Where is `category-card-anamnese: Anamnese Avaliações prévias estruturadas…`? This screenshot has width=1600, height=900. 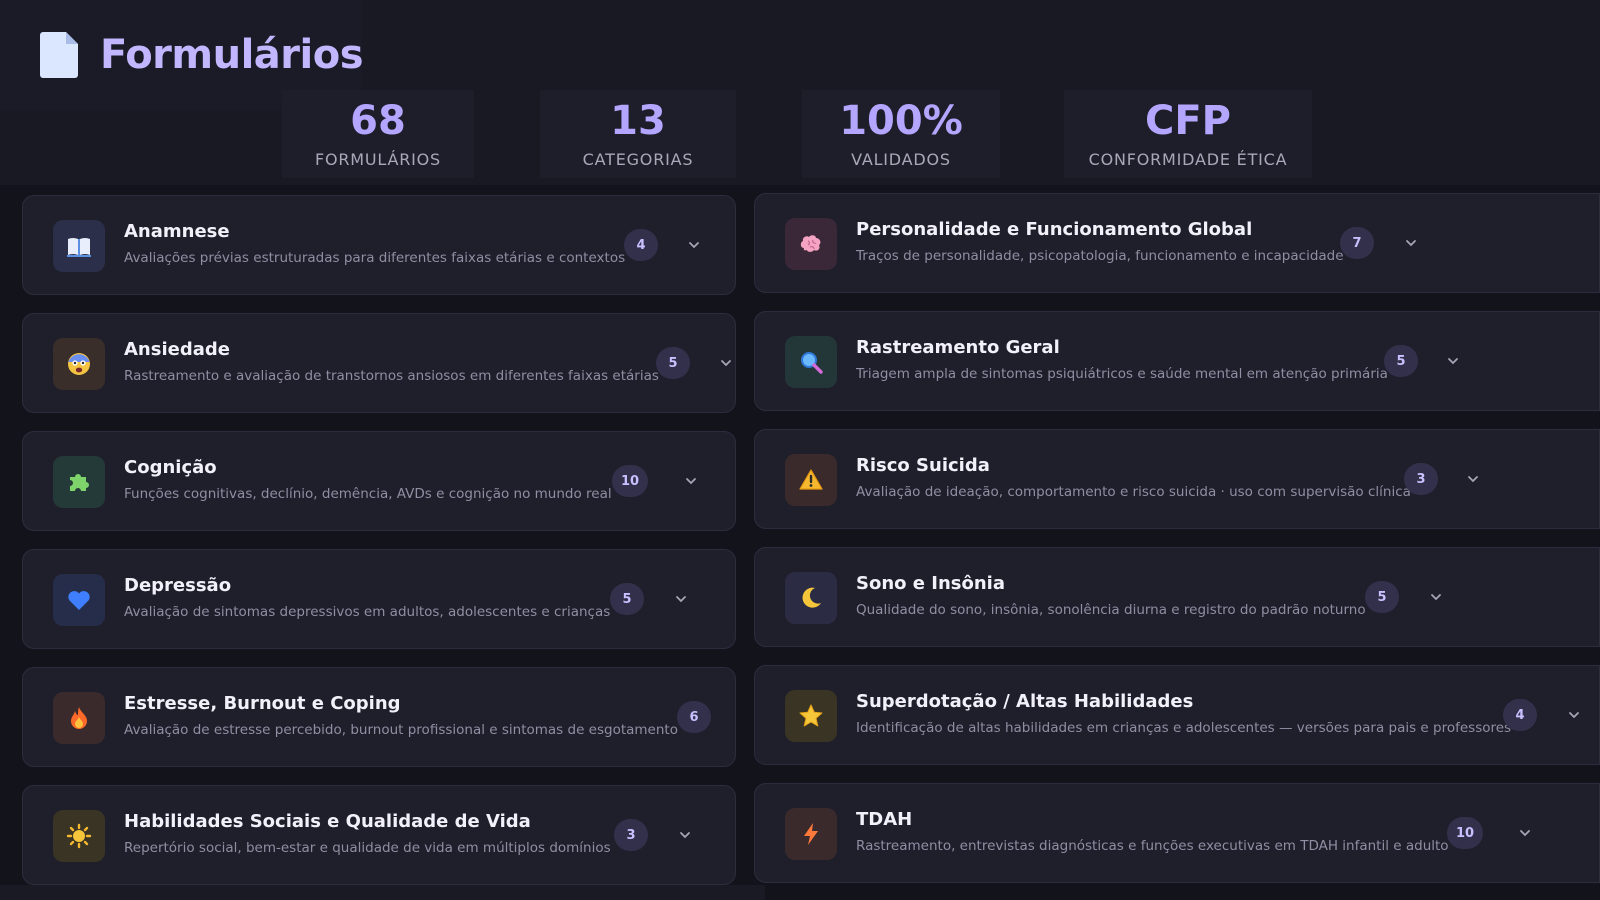
category-card-anamnese: Anamnese Avaliações prévias estruturadas… is located at coordinates (379, 245).